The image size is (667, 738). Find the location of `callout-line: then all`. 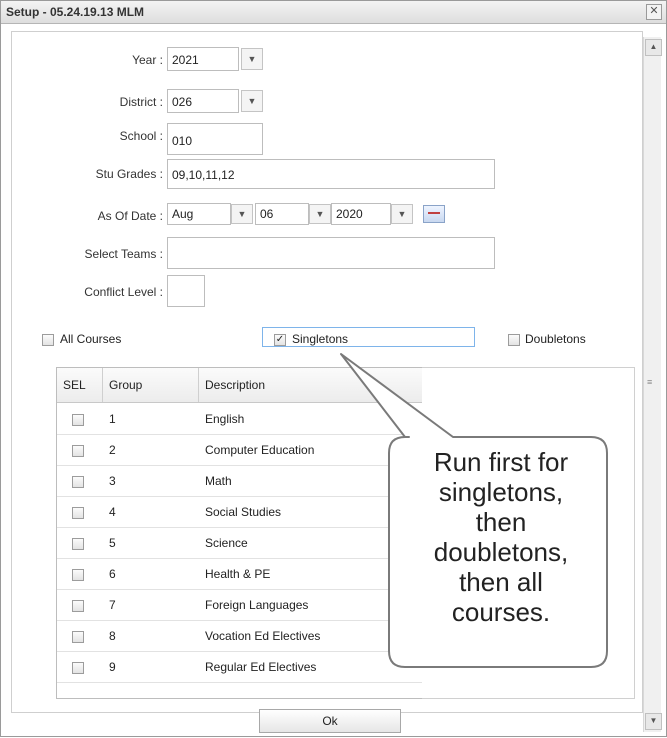

callout-line: then all is located at coordinates (501, 582).